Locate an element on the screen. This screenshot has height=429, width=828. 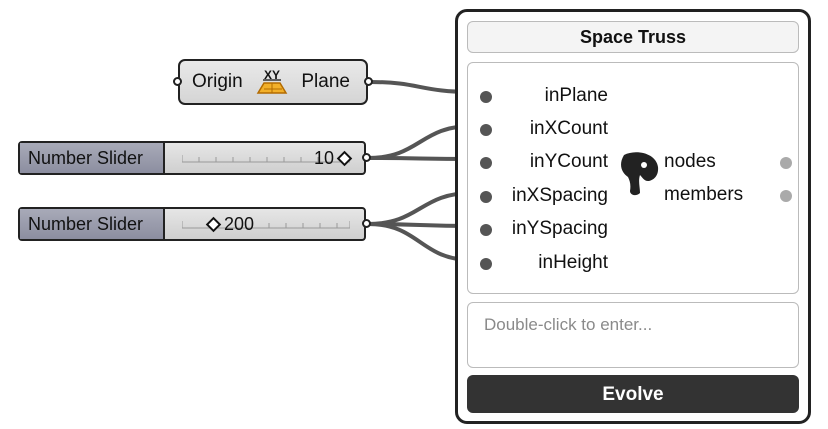
input-param-inycount: inYCount is located at coordinates (538, 162).